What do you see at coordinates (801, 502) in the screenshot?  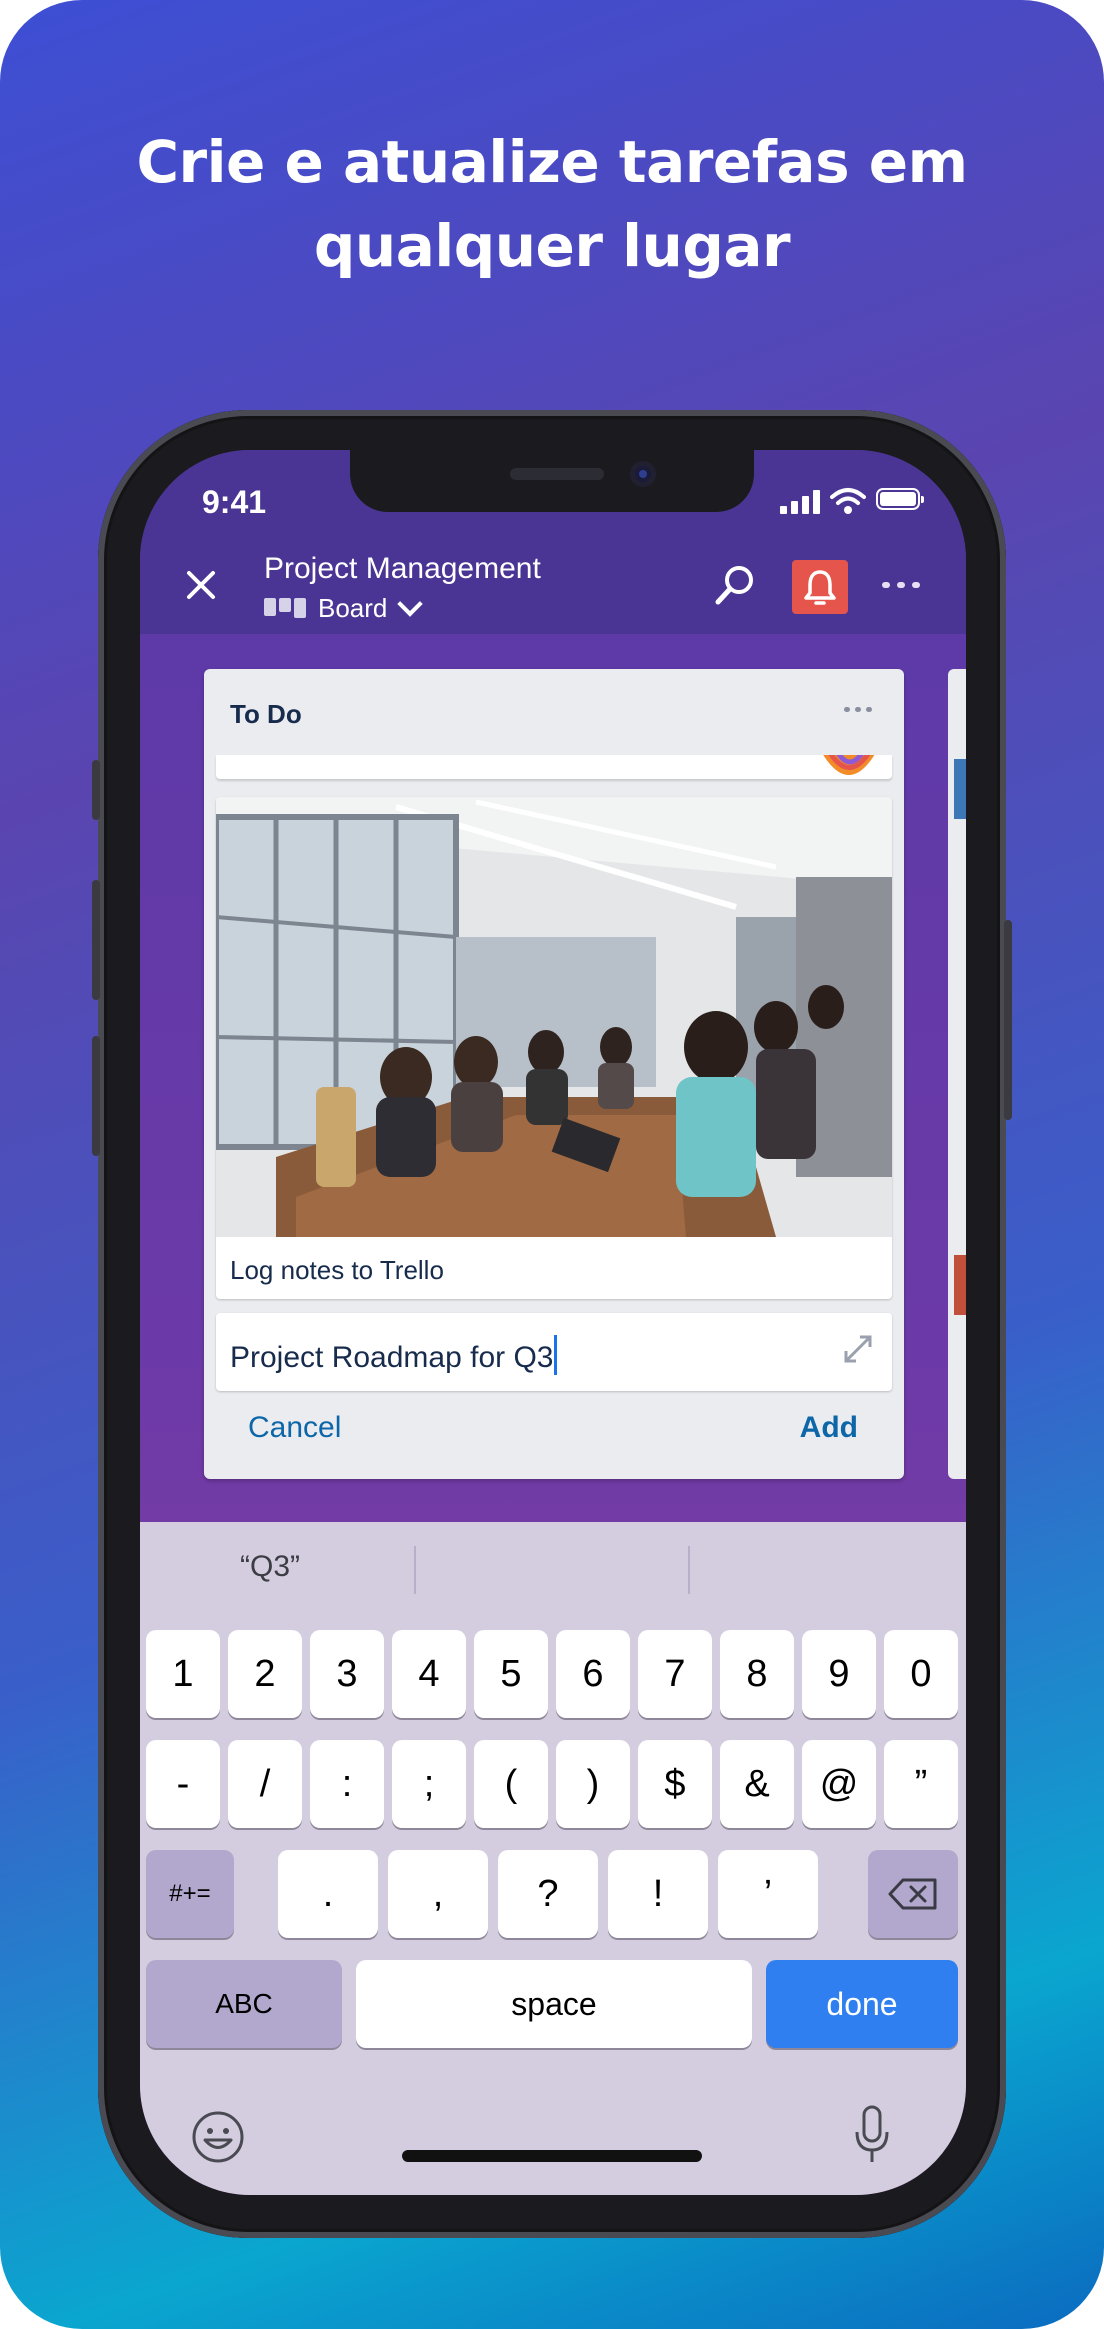 I see `signal-icon` at bounding box center [801, 502].